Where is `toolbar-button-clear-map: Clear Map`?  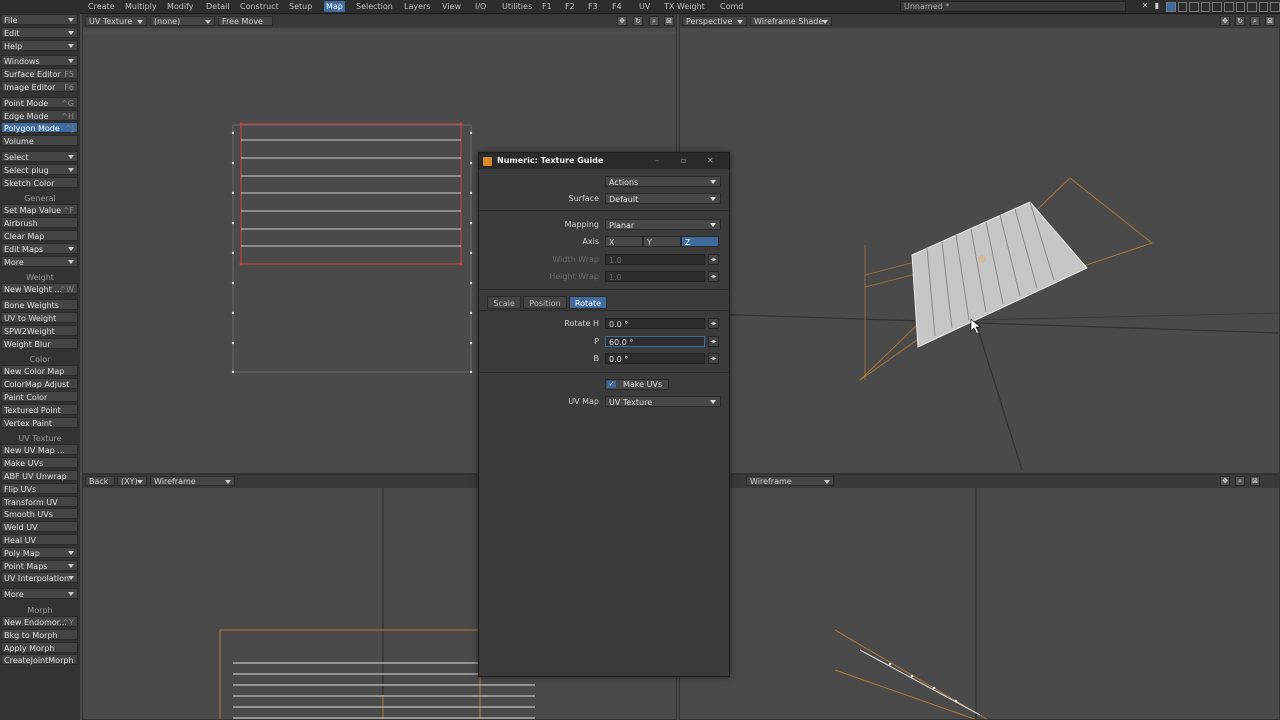 toolbar-button-clear-map: Clear Map is located at coordinates (39, 235).